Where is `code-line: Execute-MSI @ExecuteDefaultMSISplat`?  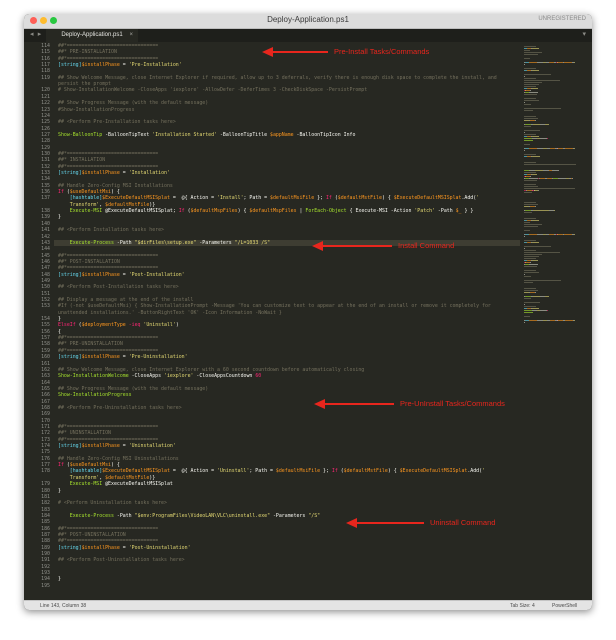 code-line: Execute-MSI @ExecuteDefaultMSISplat is located at coordinates (115, 484).